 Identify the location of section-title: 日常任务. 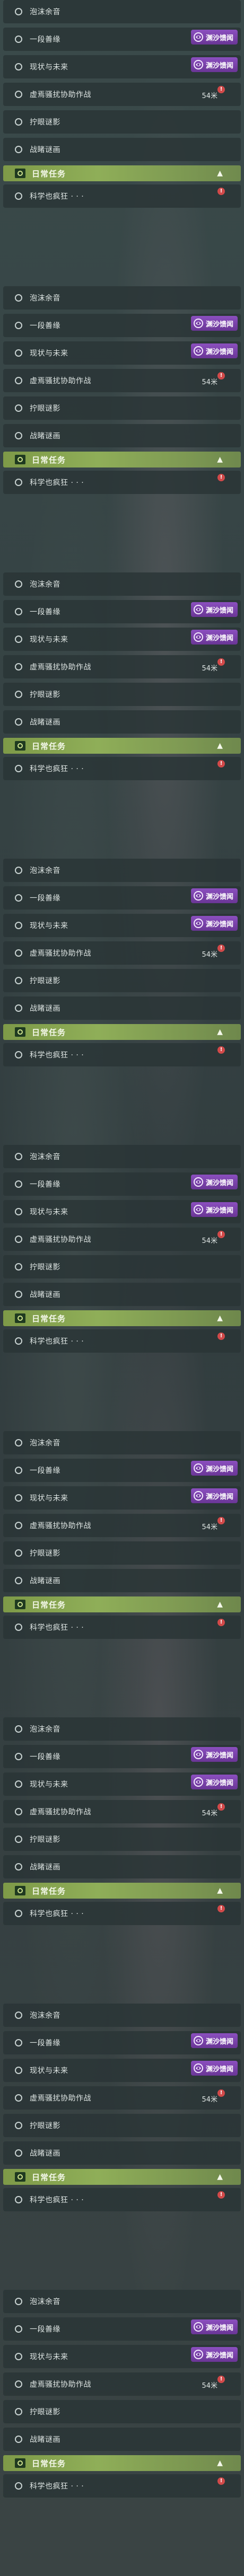
(49, 1318).